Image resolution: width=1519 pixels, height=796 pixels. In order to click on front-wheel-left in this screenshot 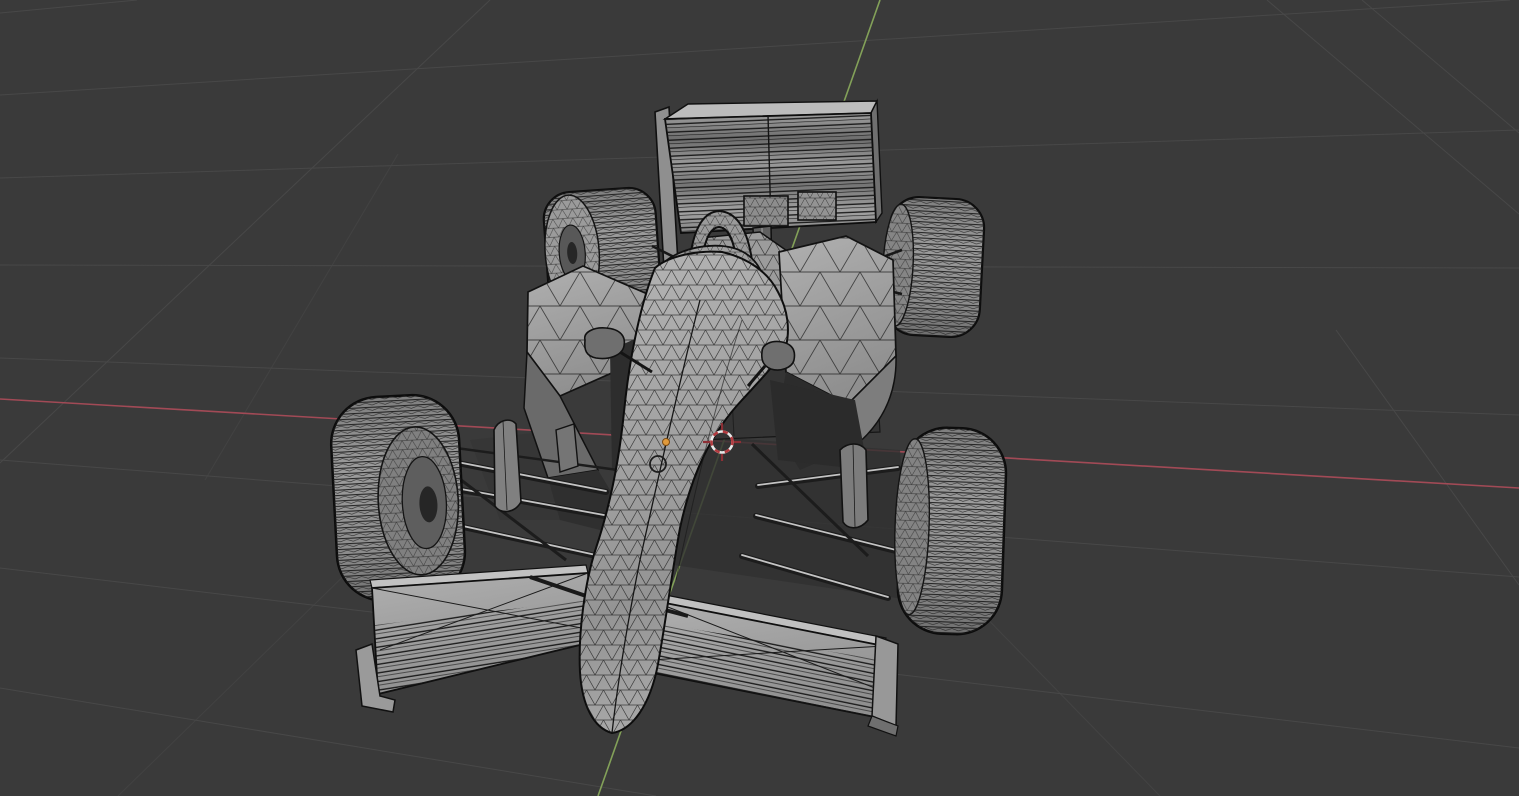, I will do `click(398, 498)`.